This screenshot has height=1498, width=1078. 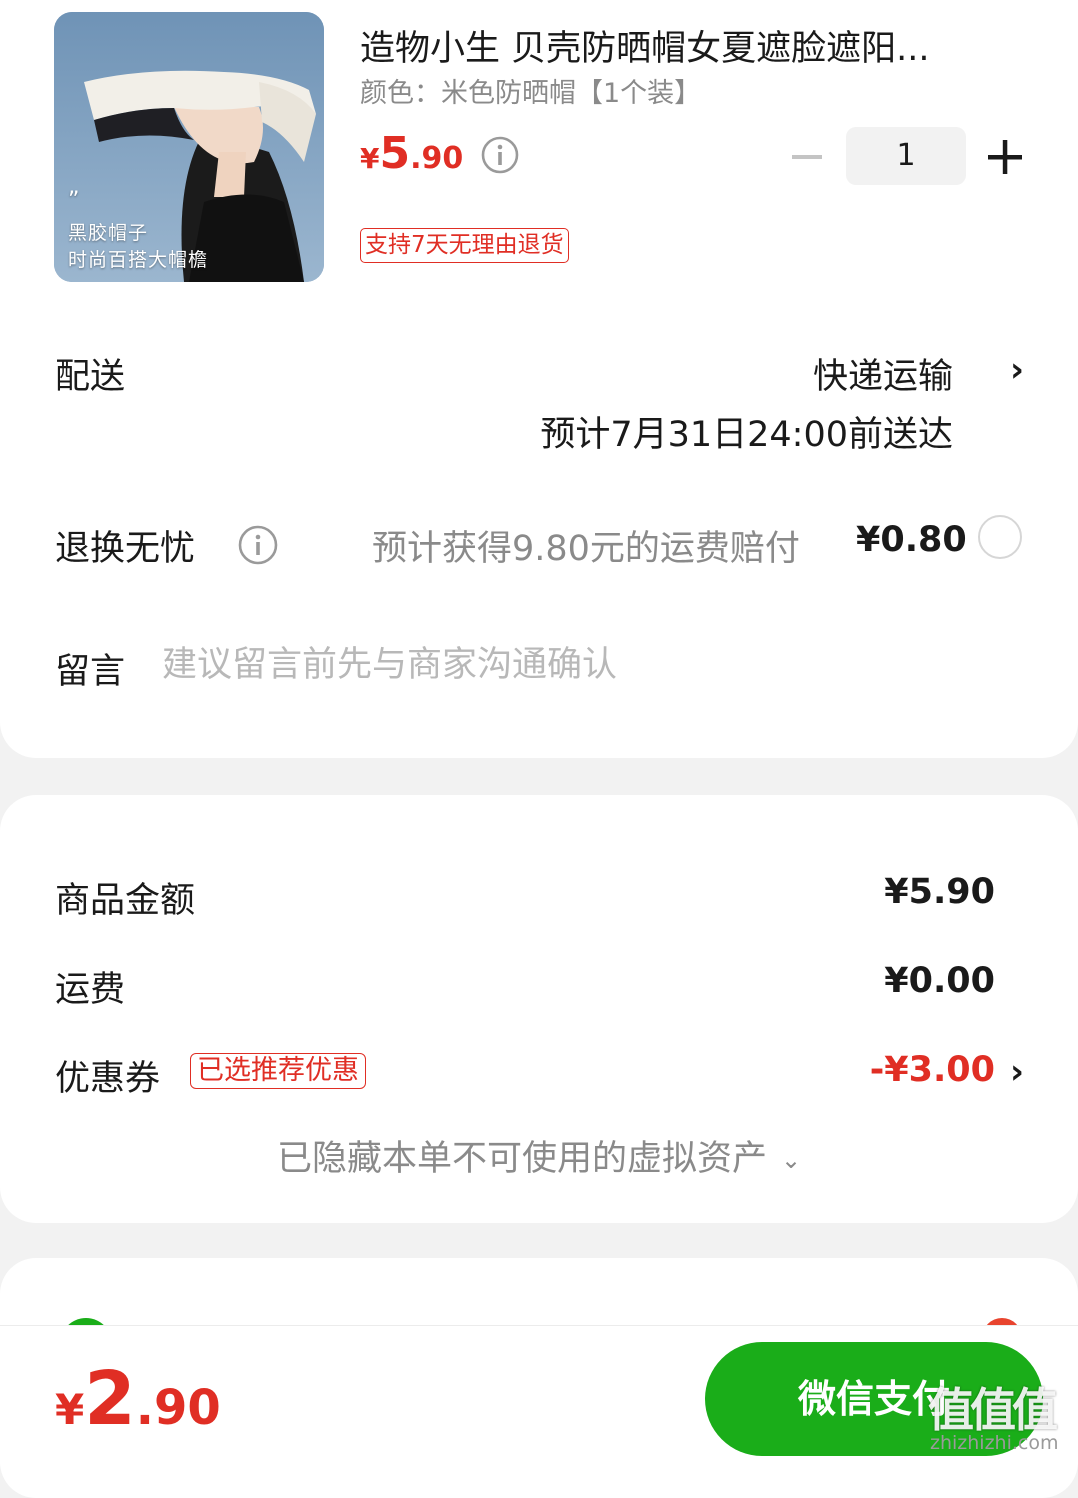 What do you see at coordinates (189, 147) in the screenshot?
I see `product-image: ” 黑胶帽子 时尚百搭大帽檐` at bounding box center [189, 147].